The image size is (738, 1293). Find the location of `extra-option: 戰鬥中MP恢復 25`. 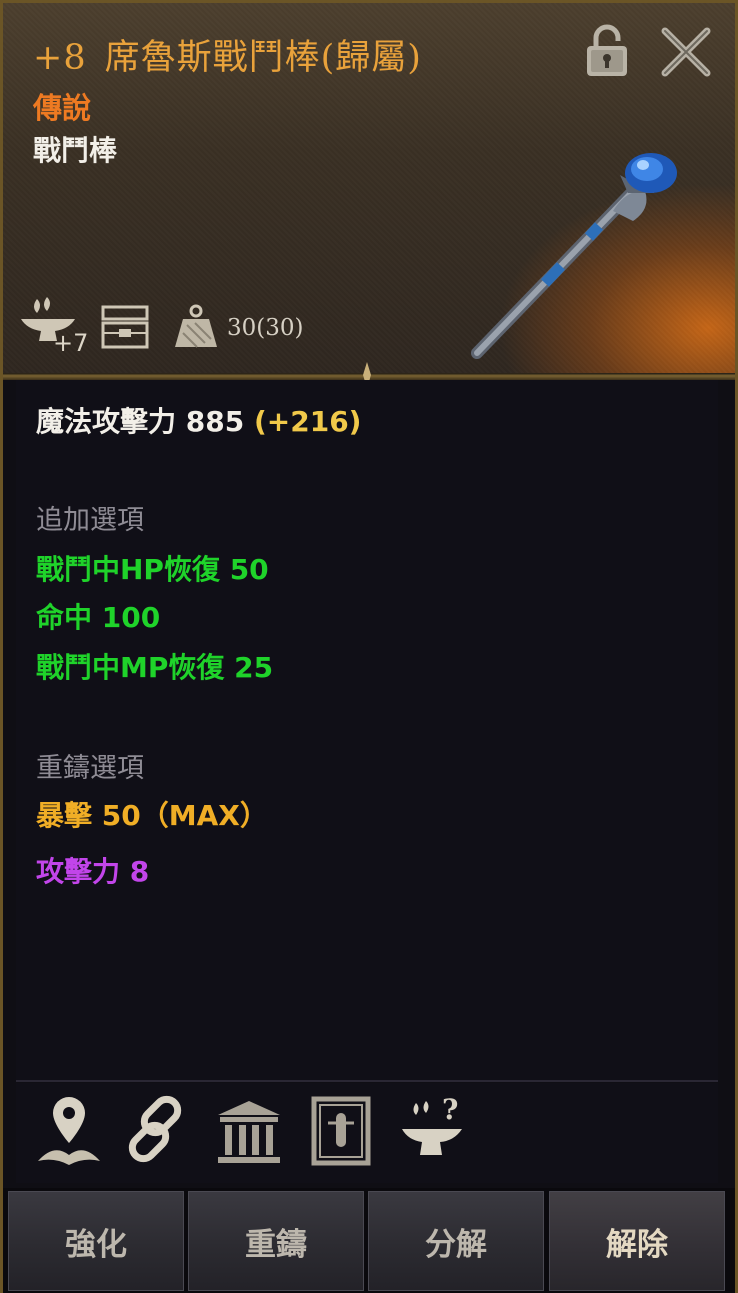

extra-option: 戰鬥中MP恢復 25 is located at coordinates (155, 667).